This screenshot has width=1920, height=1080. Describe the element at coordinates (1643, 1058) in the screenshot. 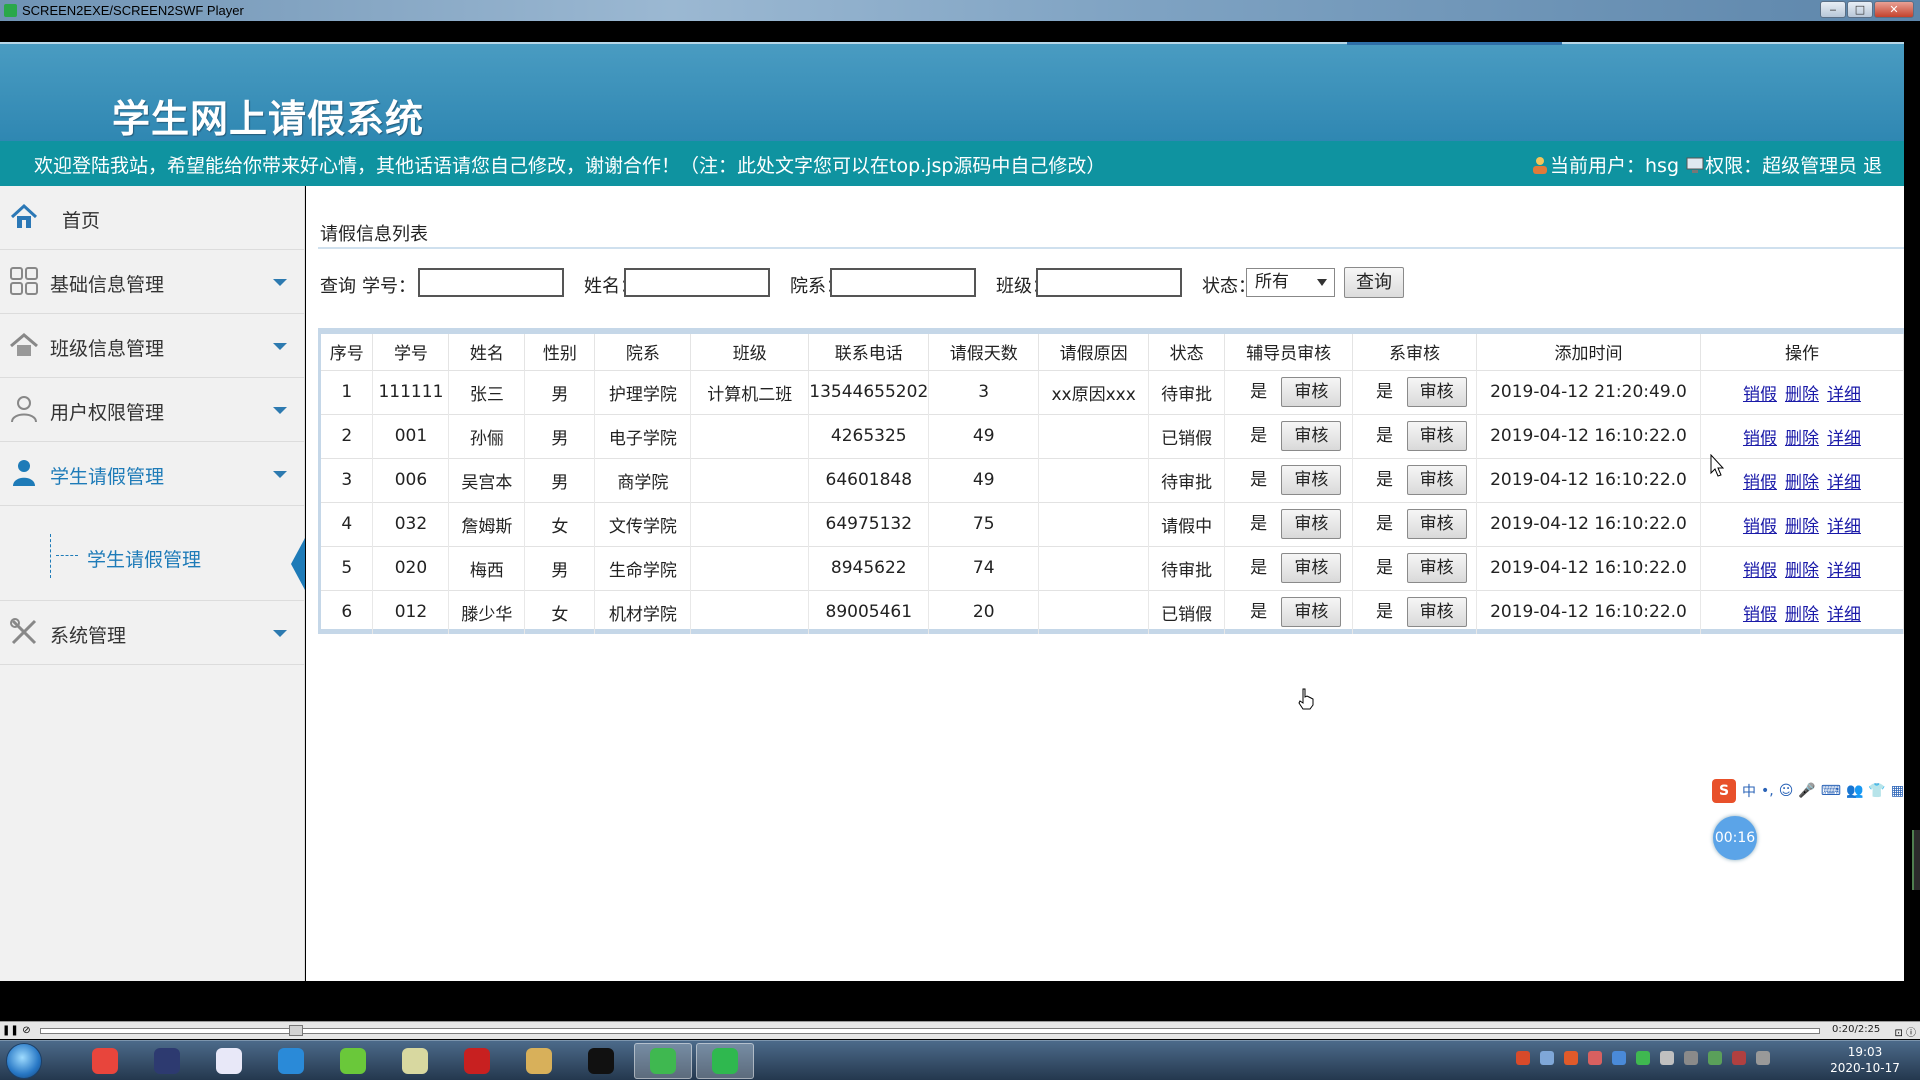

I see `wechat-tray-icon` at that location.